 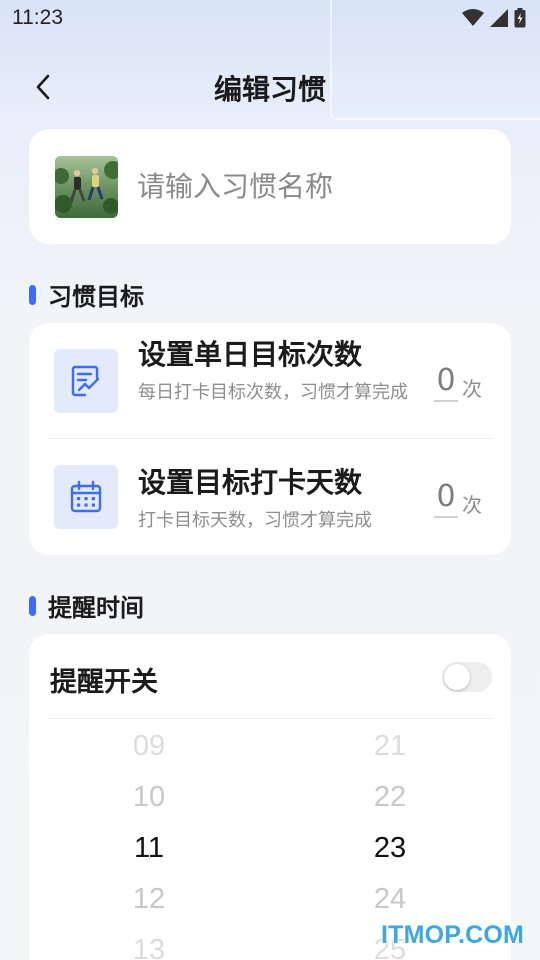 What do you see at coordinates (307, 186) in the screenshot?
I see `habit-name-input` at bounding box center [307, 186].